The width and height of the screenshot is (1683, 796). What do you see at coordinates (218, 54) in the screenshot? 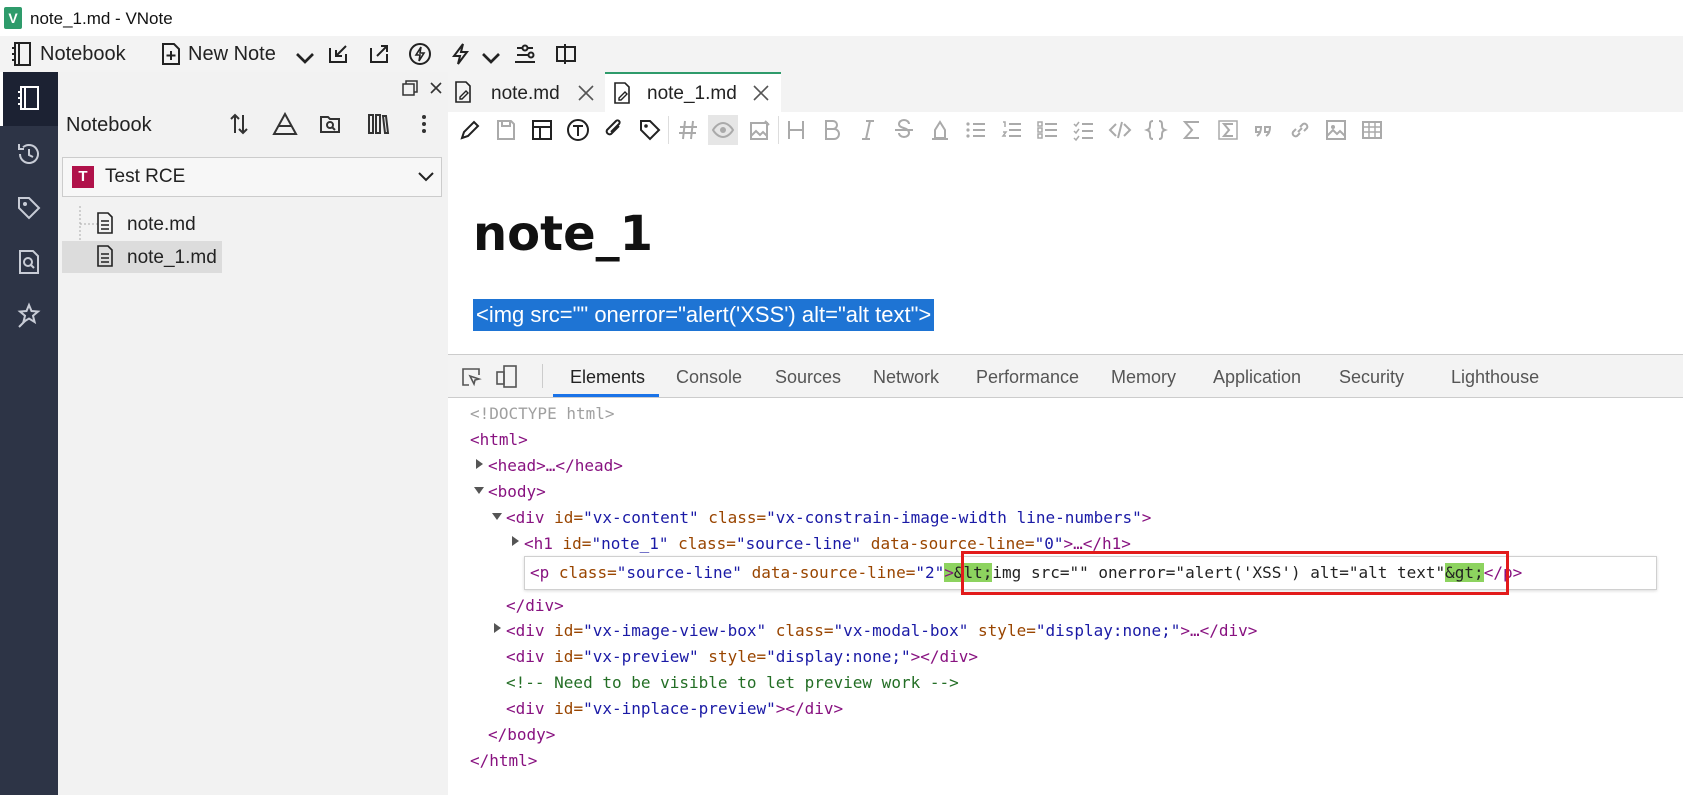
I see `new-note-button: New Note` at bounding box center [218, 54].